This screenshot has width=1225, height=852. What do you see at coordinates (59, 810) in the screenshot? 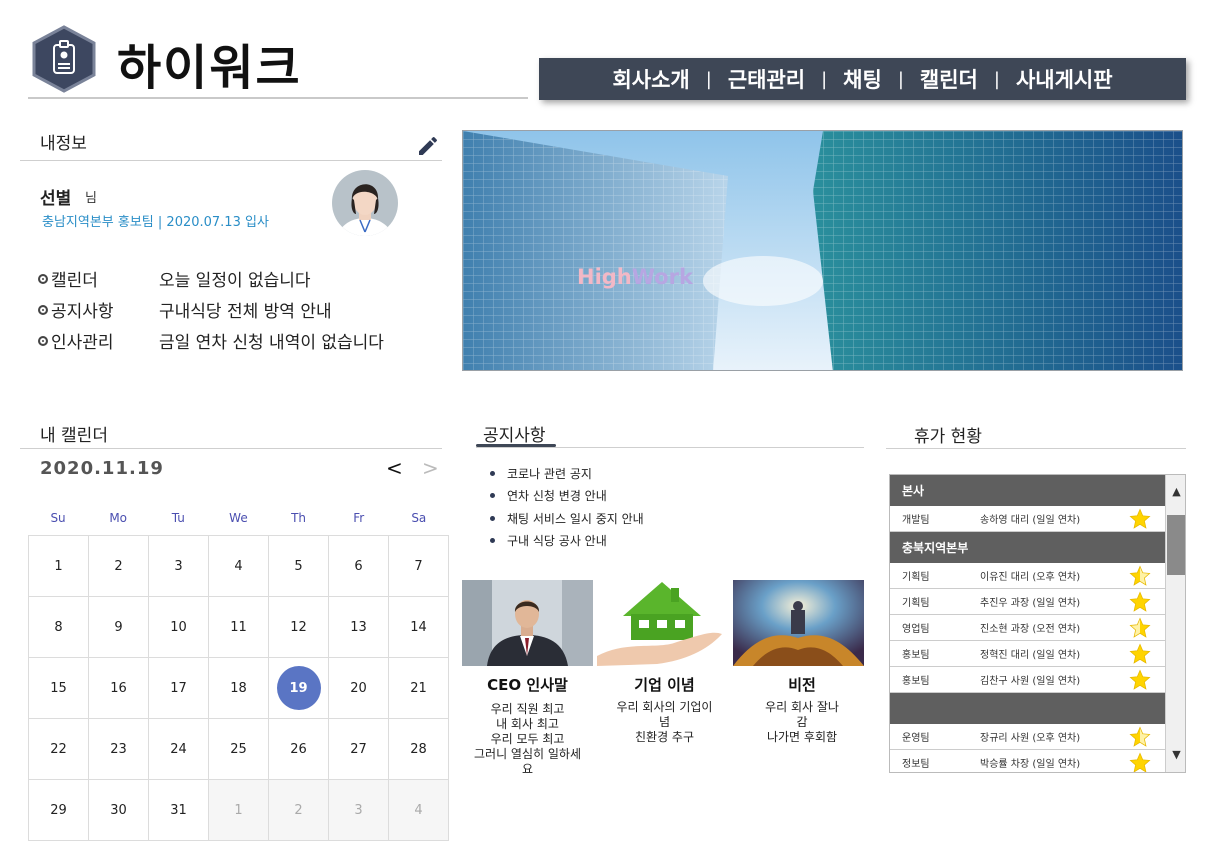
I see `calendar-day: 29` at bounding box center [59, 810].